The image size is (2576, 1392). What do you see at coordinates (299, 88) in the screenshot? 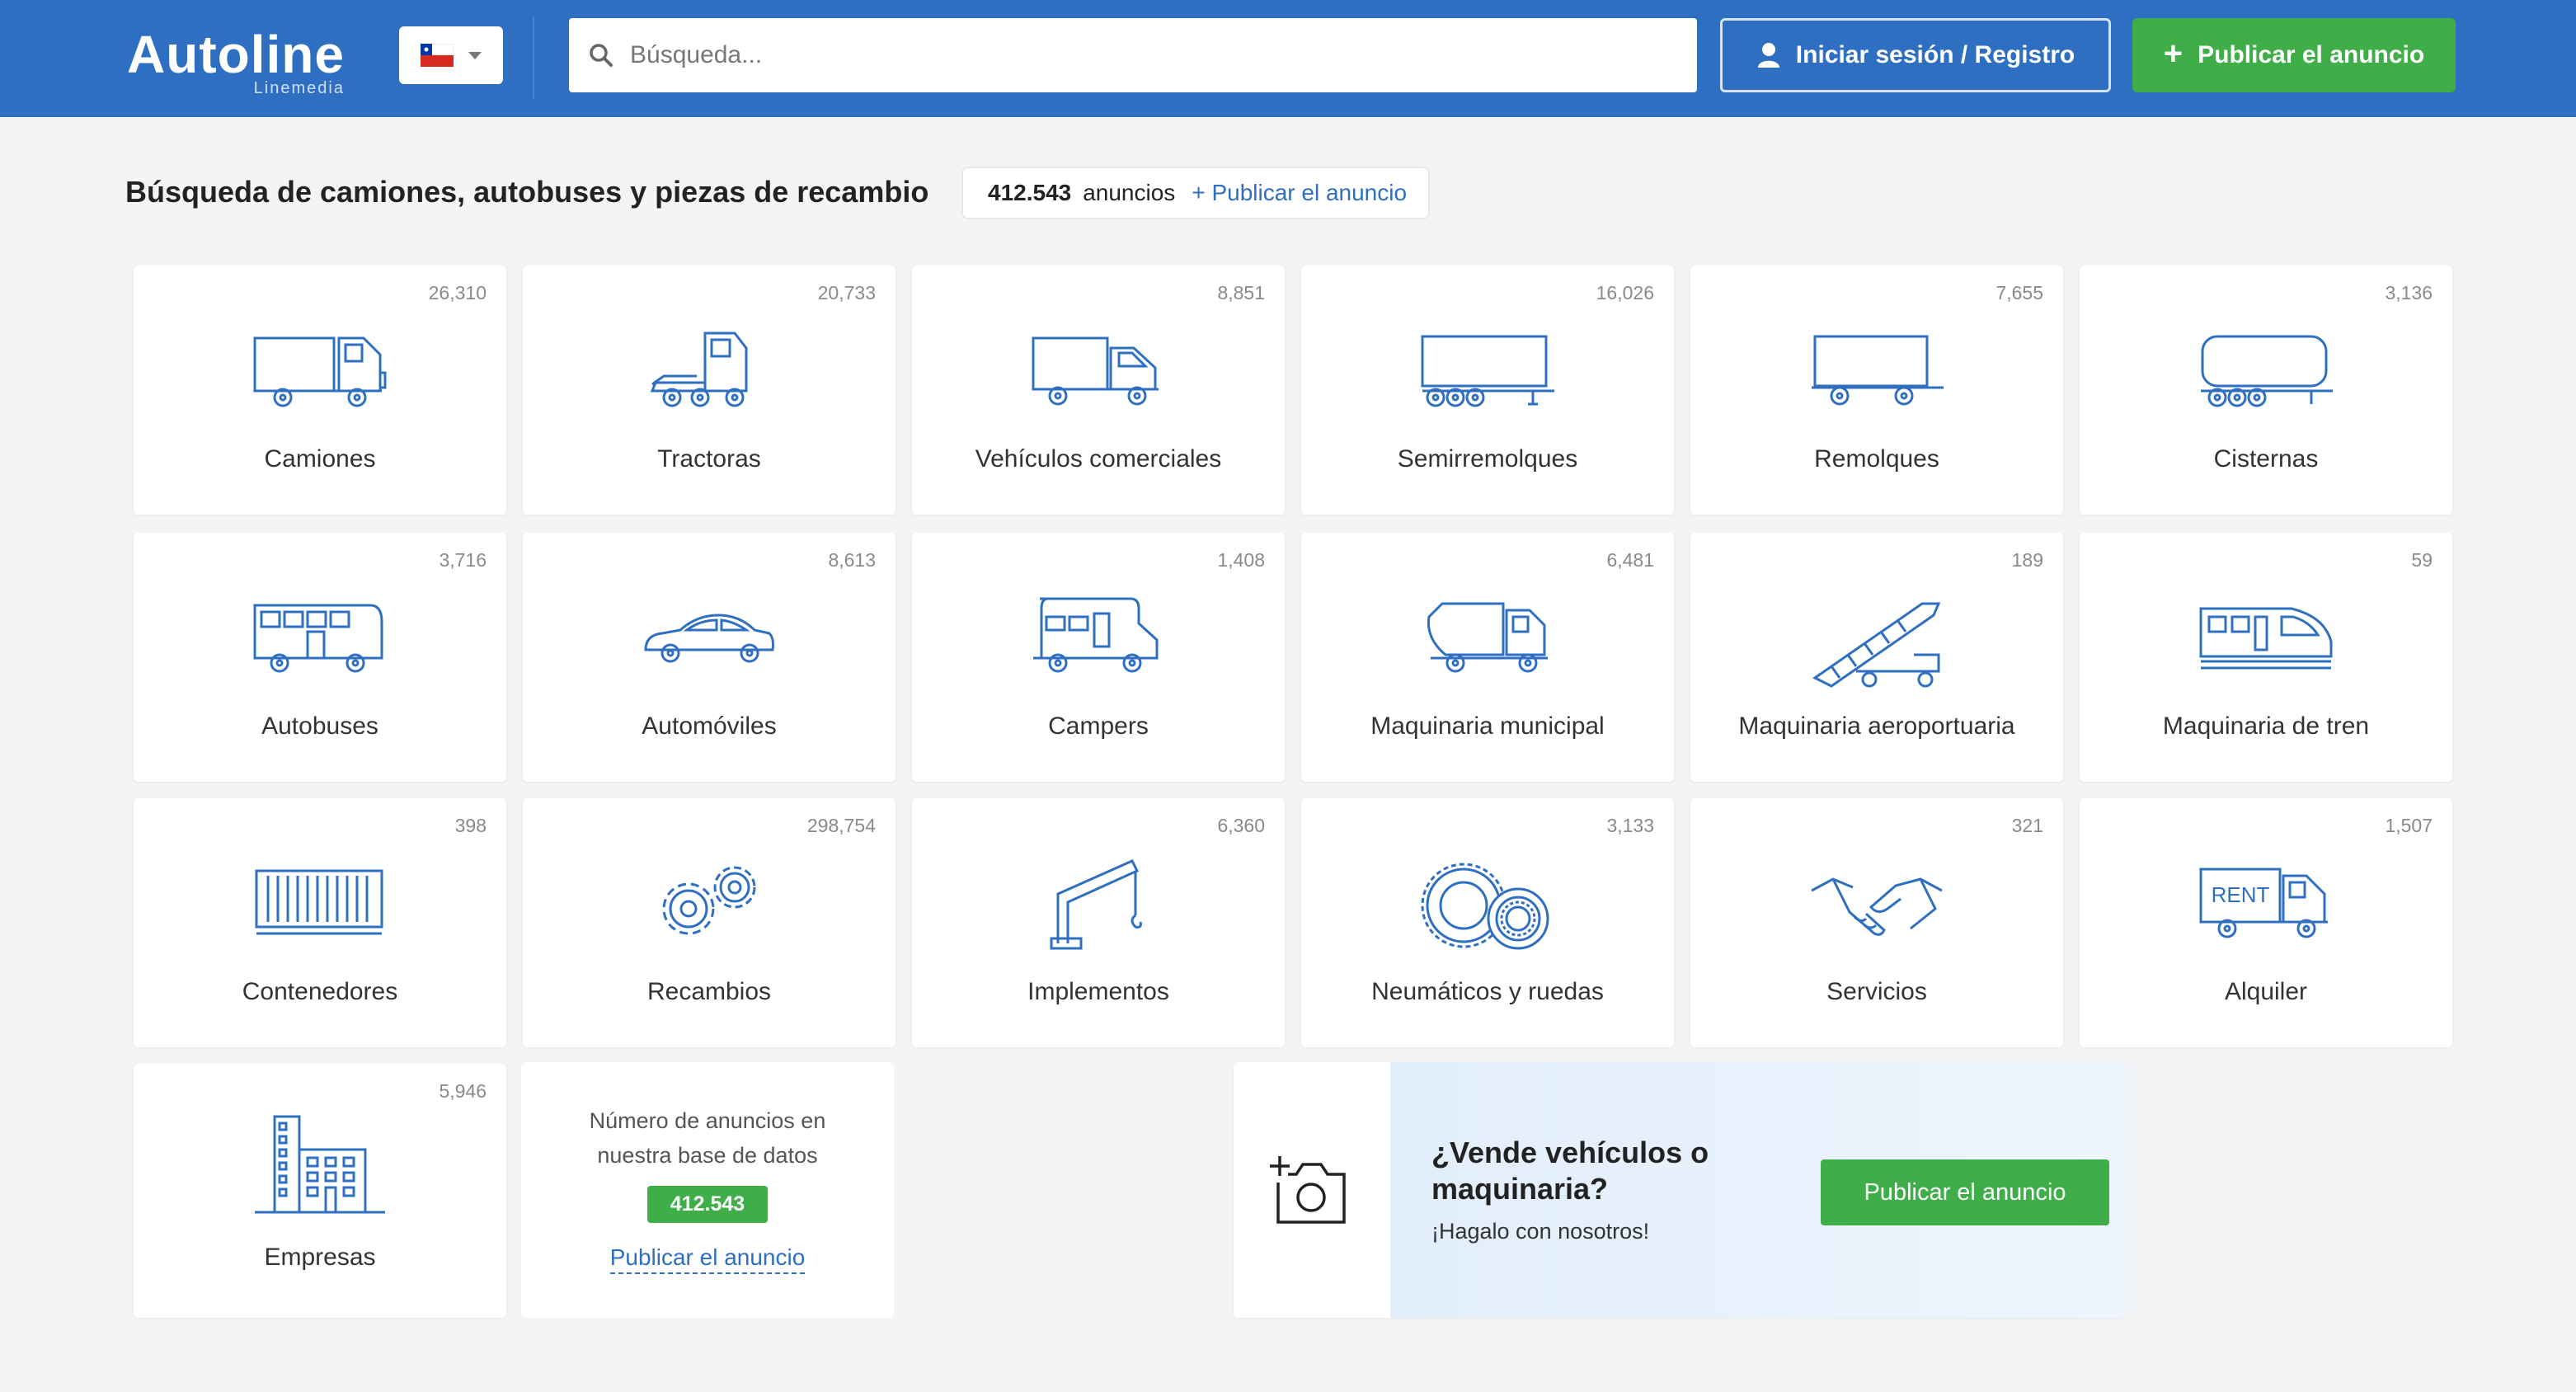
I see `logo-subtext: Linemedia` at bounding box center [299, 88].